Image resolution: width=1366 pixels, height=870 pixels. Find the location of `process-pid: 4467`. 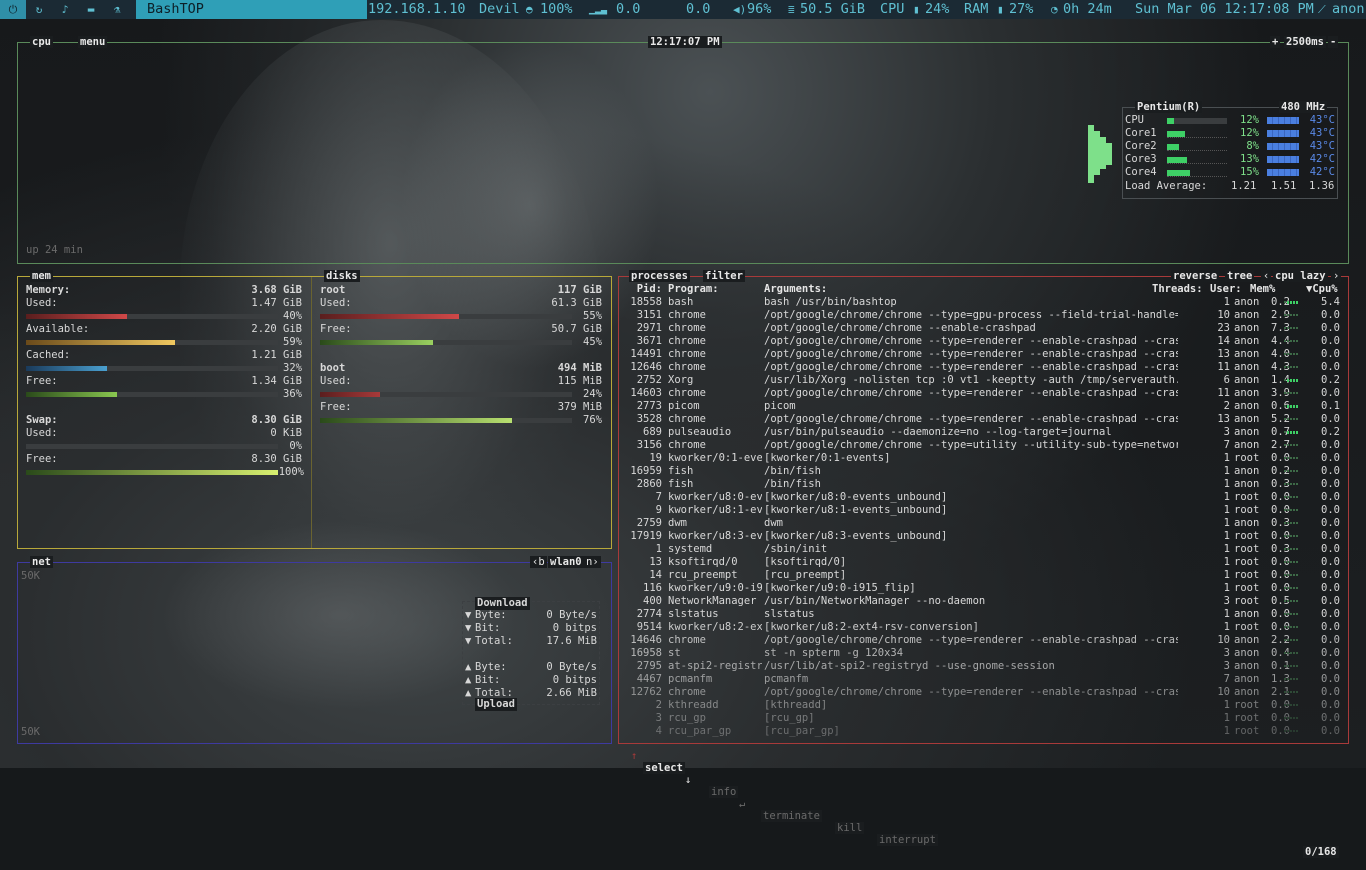

process-pid: 4467 is located at coordinates (649, 679).